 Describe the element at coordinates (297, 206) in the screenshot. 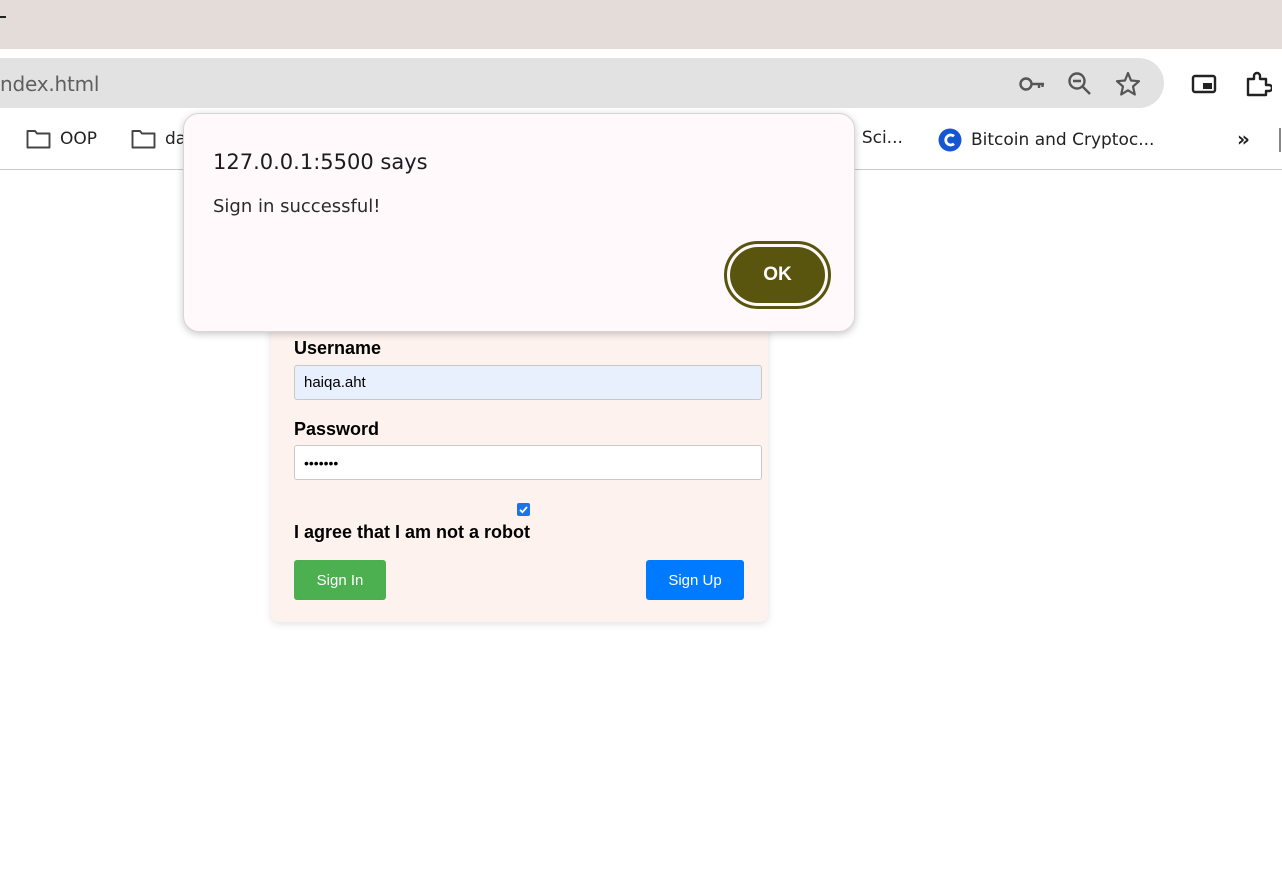

I see `dialog-message: Sign in successful!` at that location.